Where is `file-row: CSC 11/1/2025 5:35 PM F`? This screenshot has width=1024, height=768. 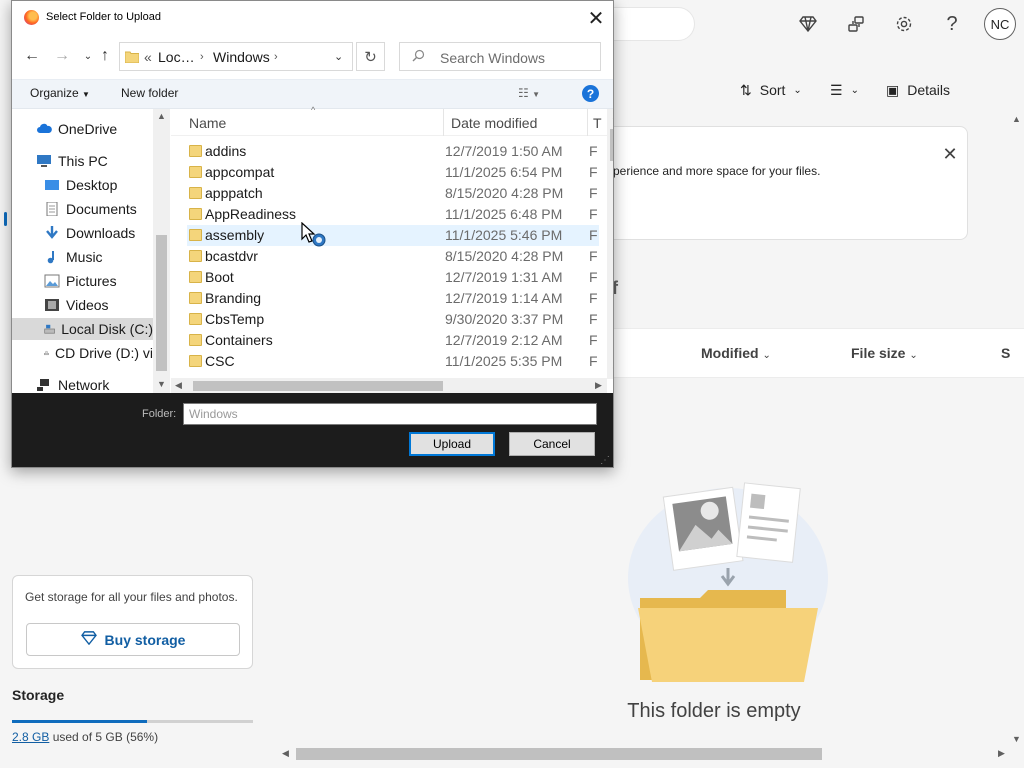 file-row: CSC 11/1/2025 5:35 PM F is located at coordinates (393, 361).